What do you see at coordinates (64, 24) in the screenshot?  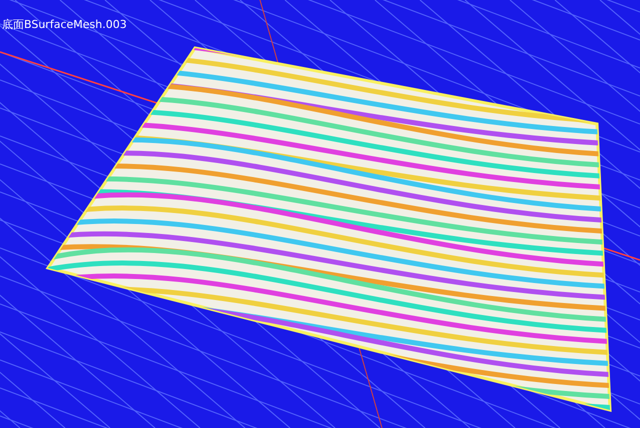 I see `object-label: 底面BSurfaceMesh.003` at bounding box center [64, 24].